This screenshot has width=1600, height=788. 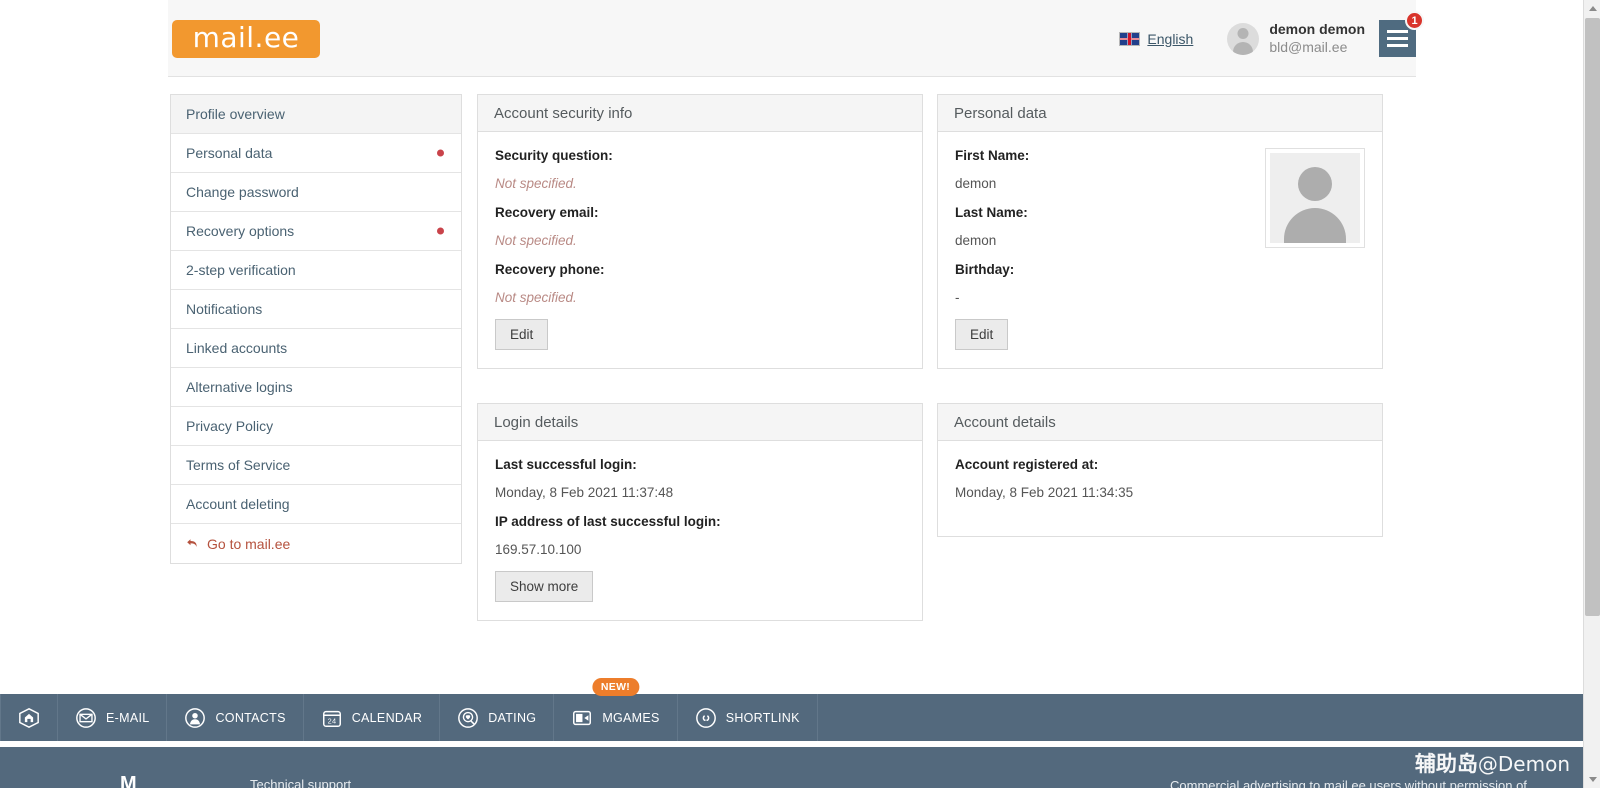 I want to click on watermark-cjk: 辅助岛, so click(x=1446, y=764).